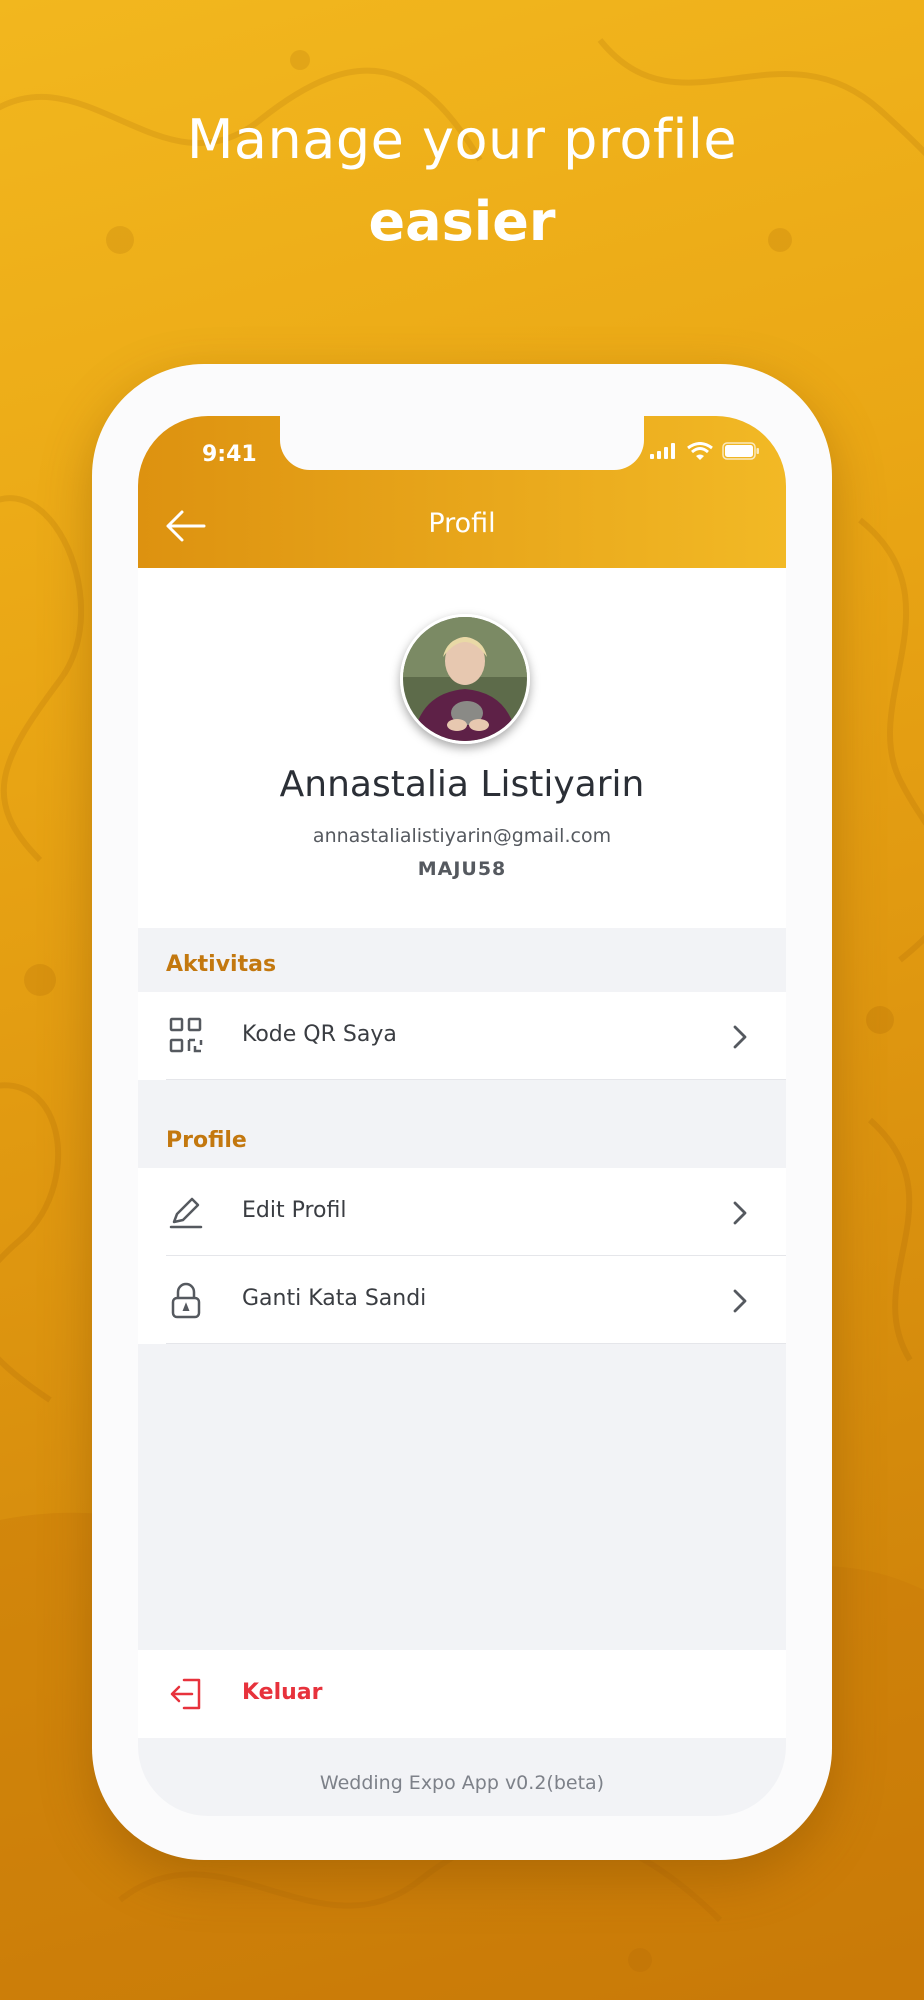  What do you see at coordinates (319, 1034) in the screenshot?
I see `menu-item-label: Kode QR Saya` at bounding box center [319, 1034].